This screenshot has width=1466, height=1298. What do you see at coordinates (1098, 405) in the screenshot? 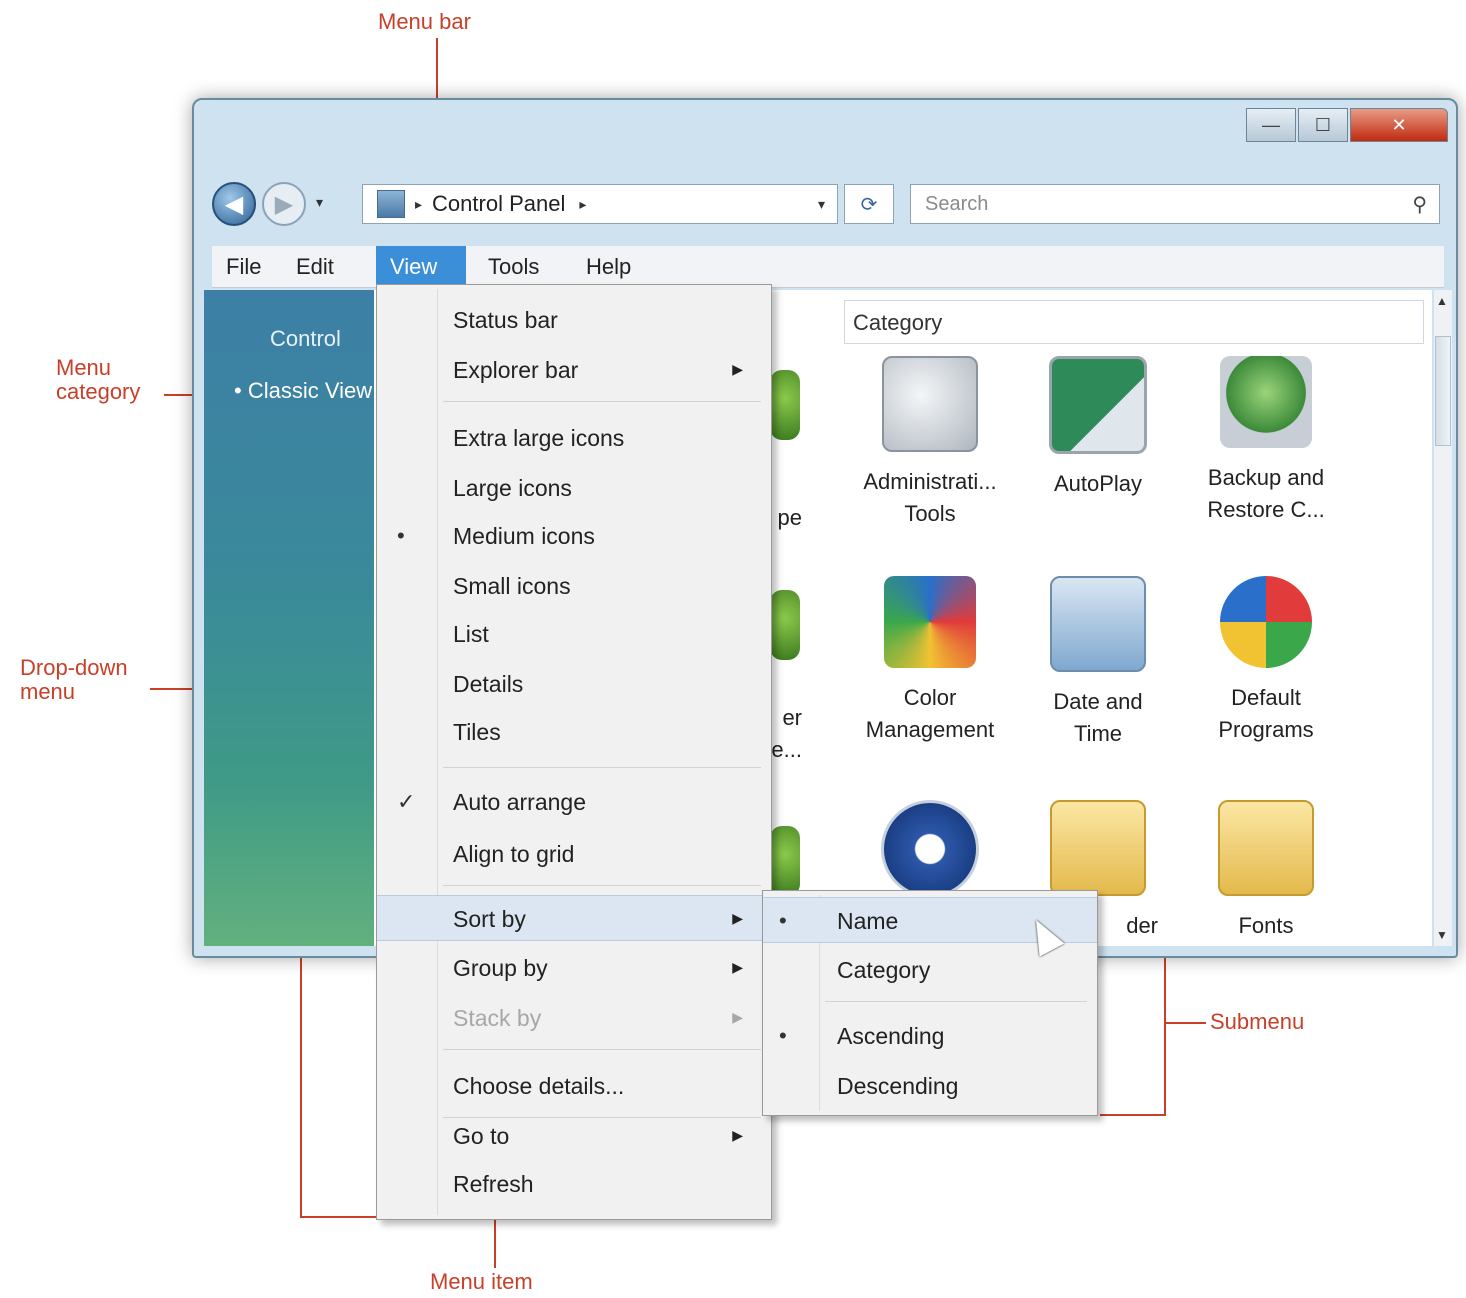
I see `autoplay-icon` at bounding box center [1098, 405].